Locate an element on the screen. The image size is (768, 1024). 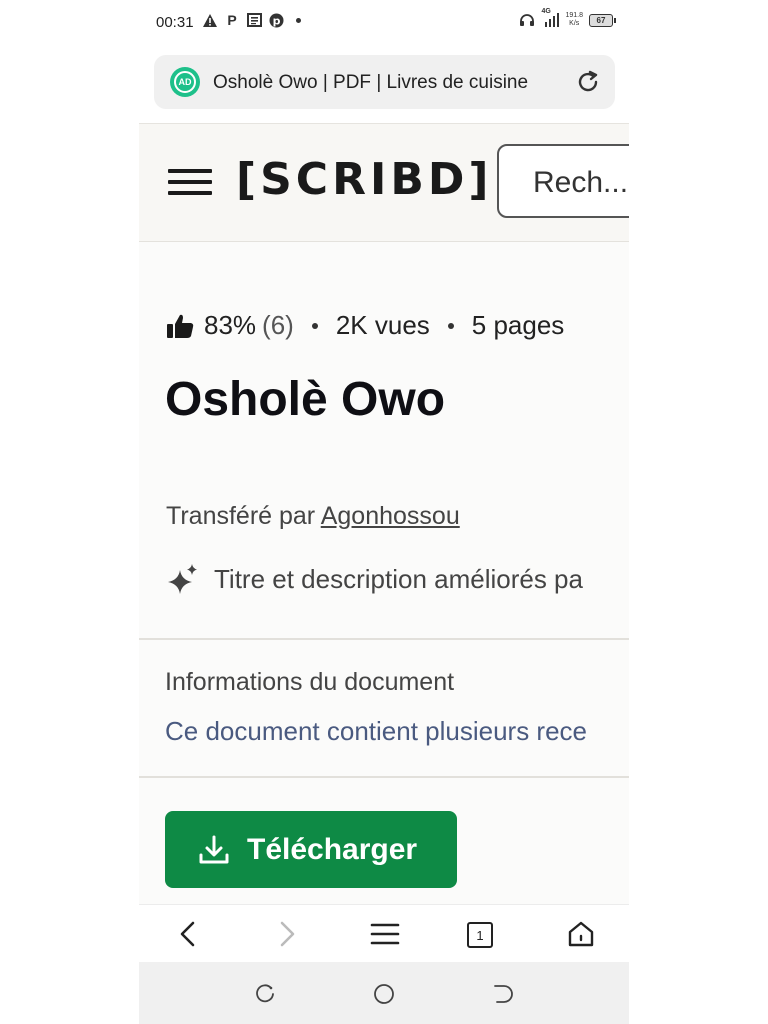
forward-icon is located at coordinates (286, 934).